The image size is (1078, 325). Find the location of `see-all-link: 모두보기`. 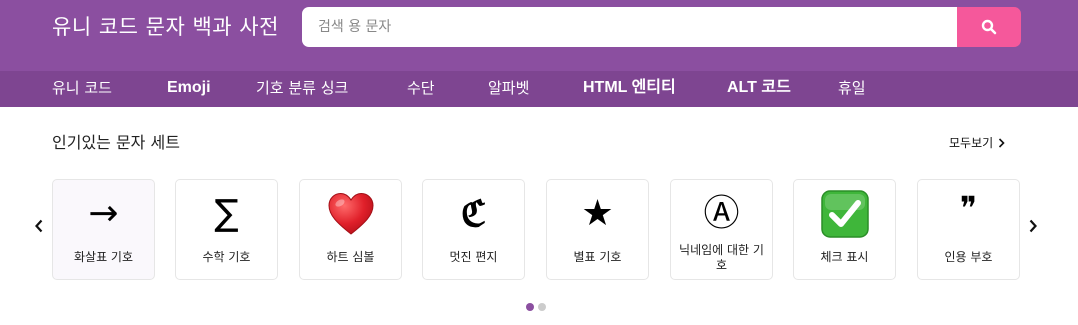

see-all-link: 모두보기 is located at coordinates (977, 143).